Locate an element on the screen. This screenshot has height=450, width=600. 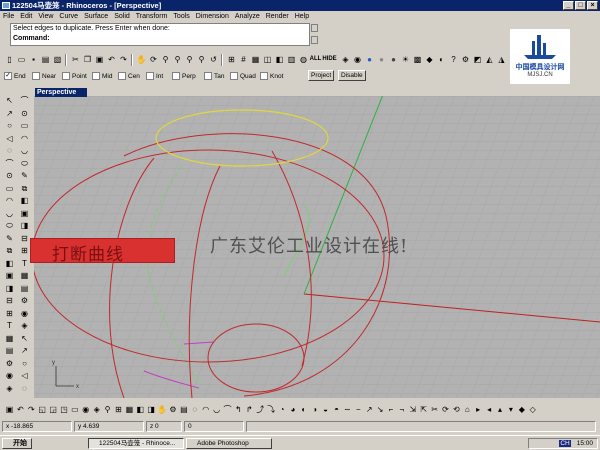
bottom-tool-12-icon: ◧ is located at coordinates (140, 409).